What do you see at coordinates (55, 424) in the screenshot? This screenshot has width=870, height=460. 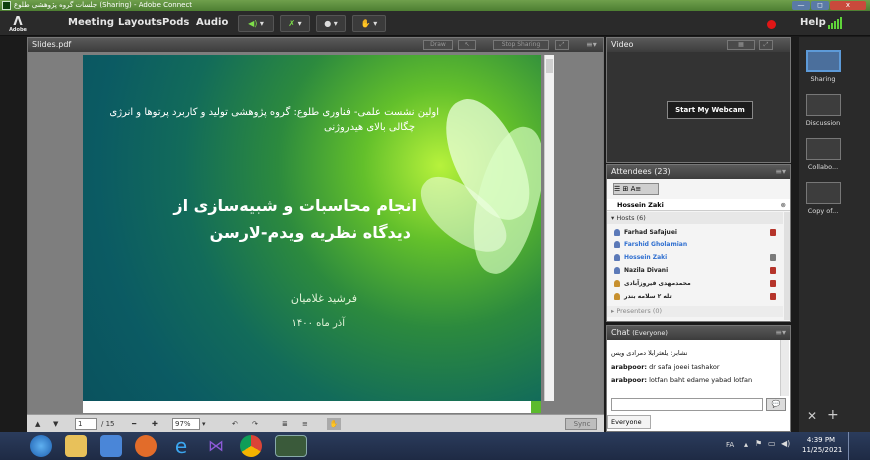 I see `next-slide-down-icon: ▼` at bounding box center [55, 424].